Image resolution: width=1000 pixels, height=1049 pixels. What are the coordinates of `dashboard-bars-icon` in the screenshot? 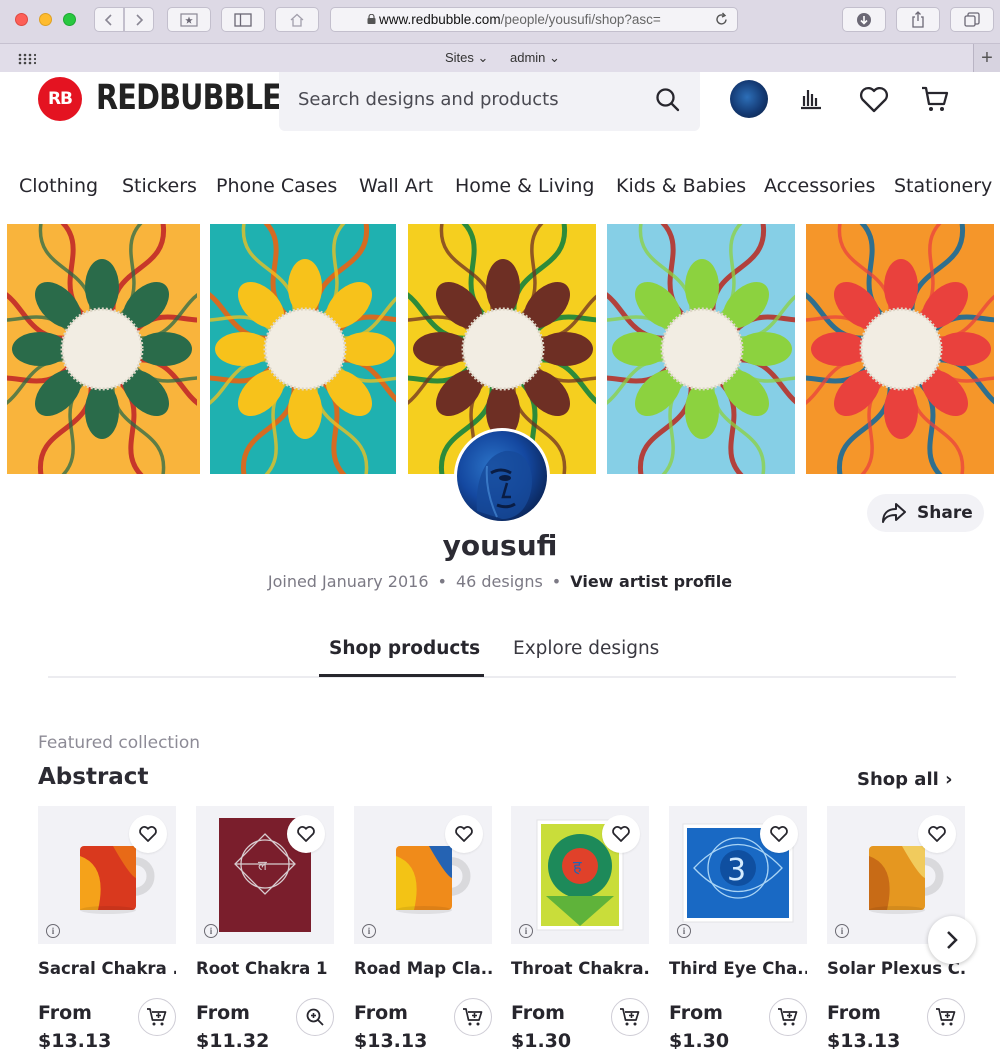 It's located at (811, 98).